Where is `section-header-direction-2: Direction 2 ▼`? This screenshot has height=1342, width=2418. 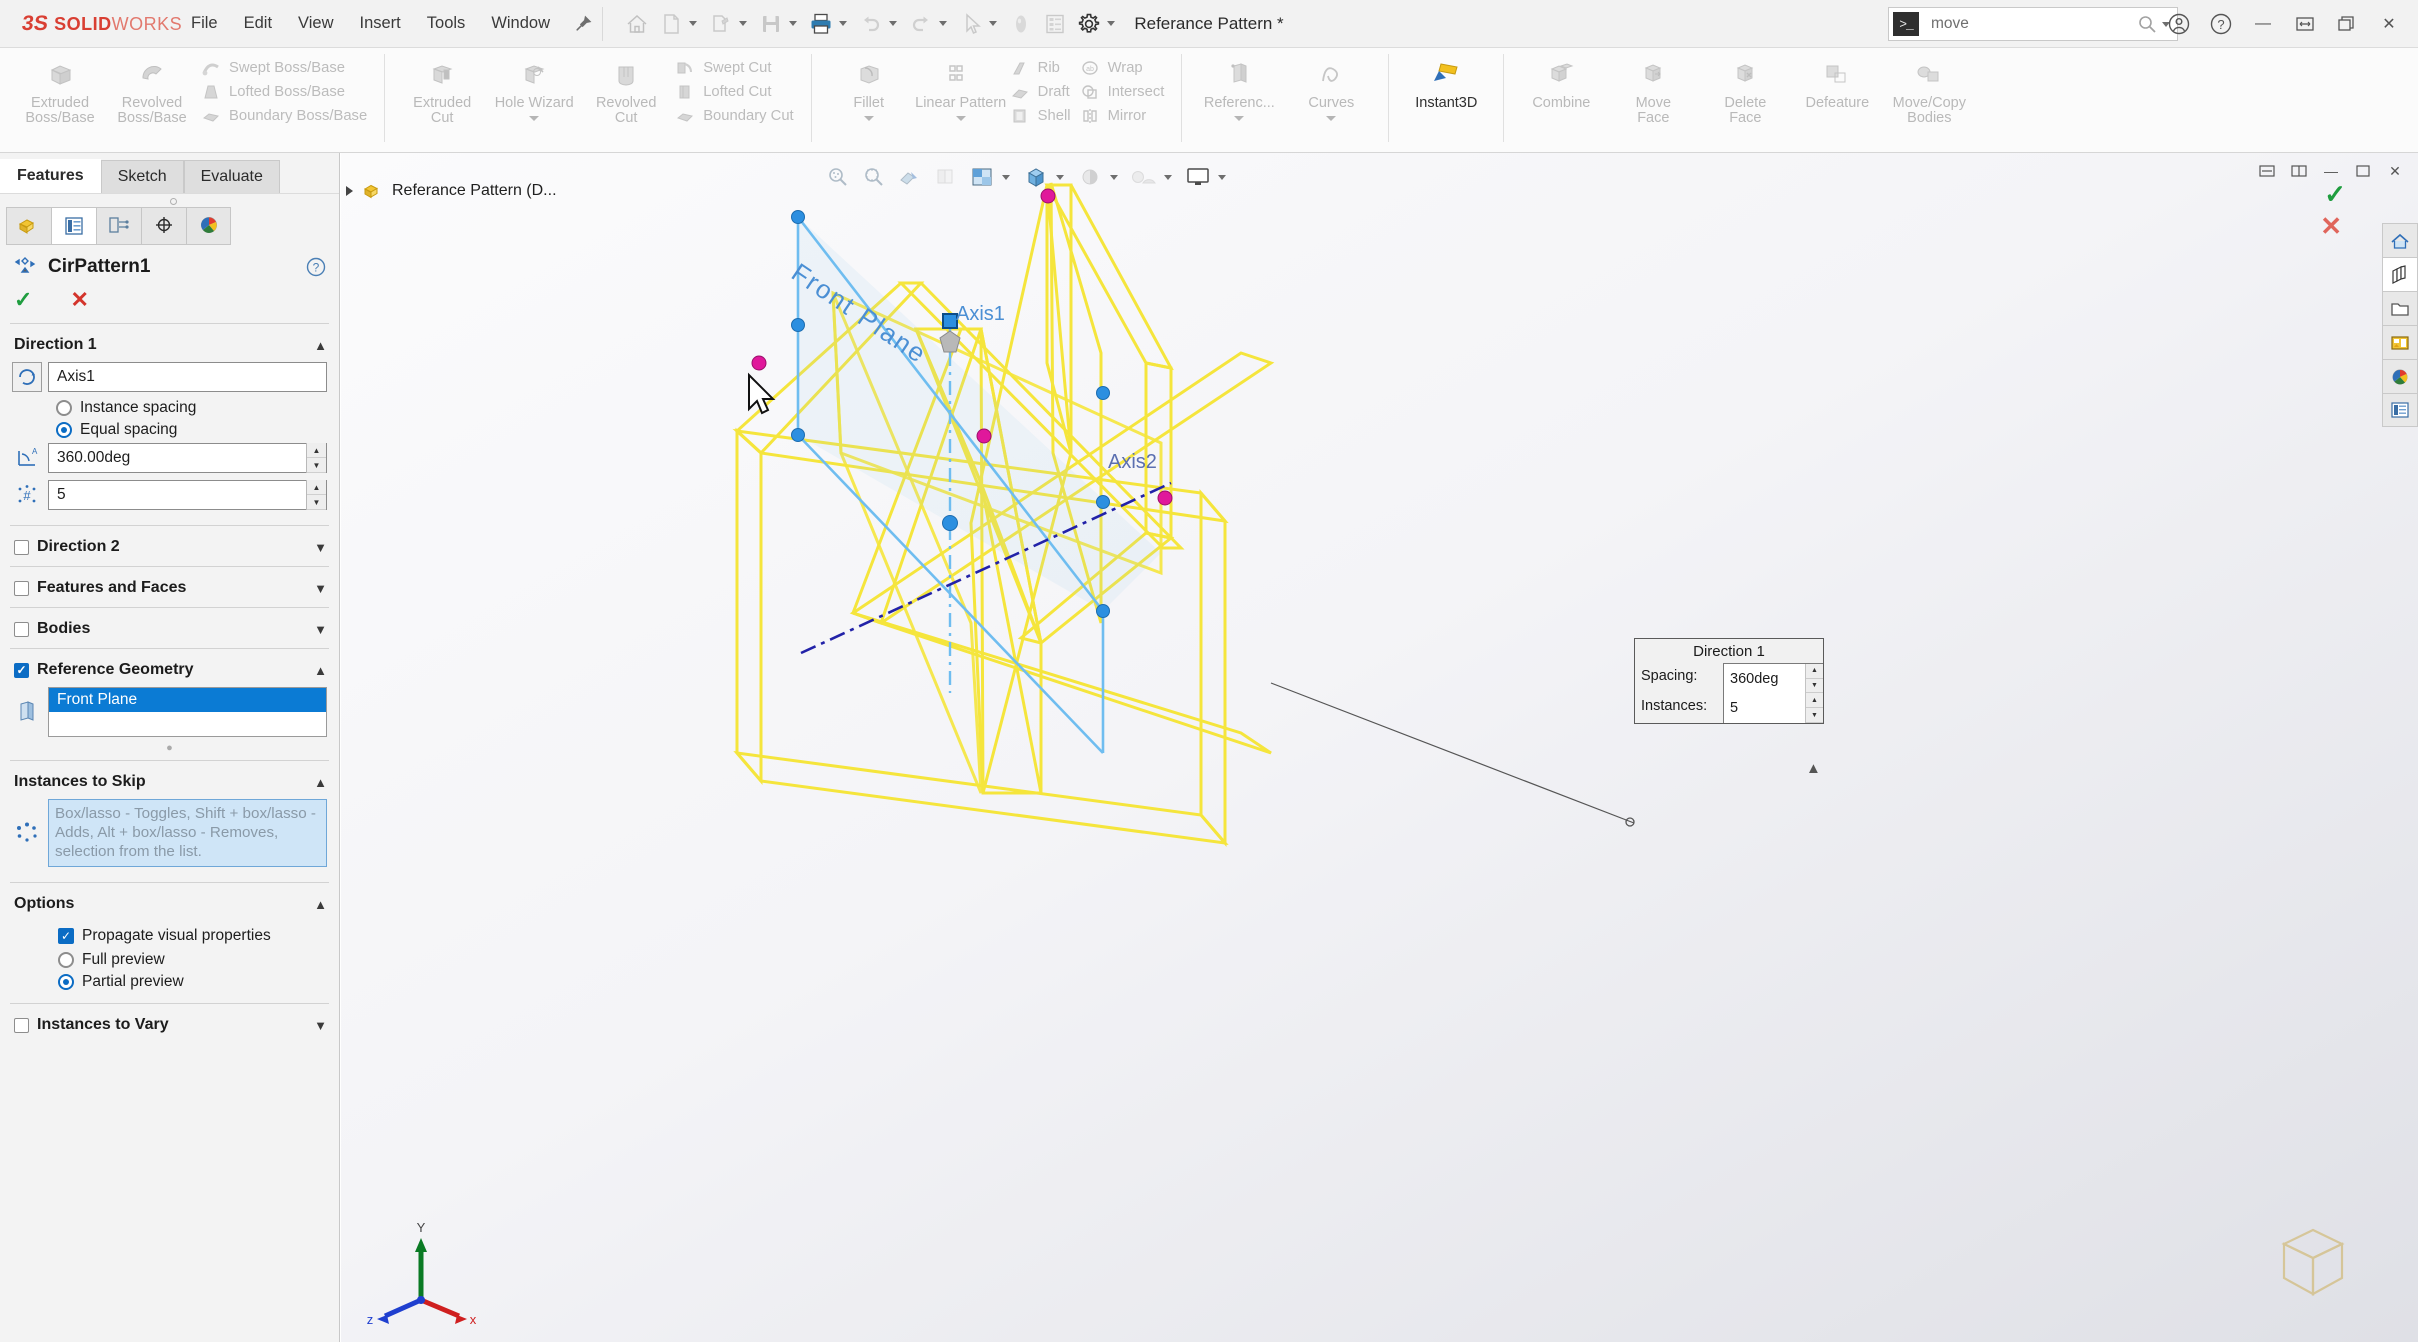 section-header-direction-2: Direction 2 ▼ is located at coordinates (169, 546).